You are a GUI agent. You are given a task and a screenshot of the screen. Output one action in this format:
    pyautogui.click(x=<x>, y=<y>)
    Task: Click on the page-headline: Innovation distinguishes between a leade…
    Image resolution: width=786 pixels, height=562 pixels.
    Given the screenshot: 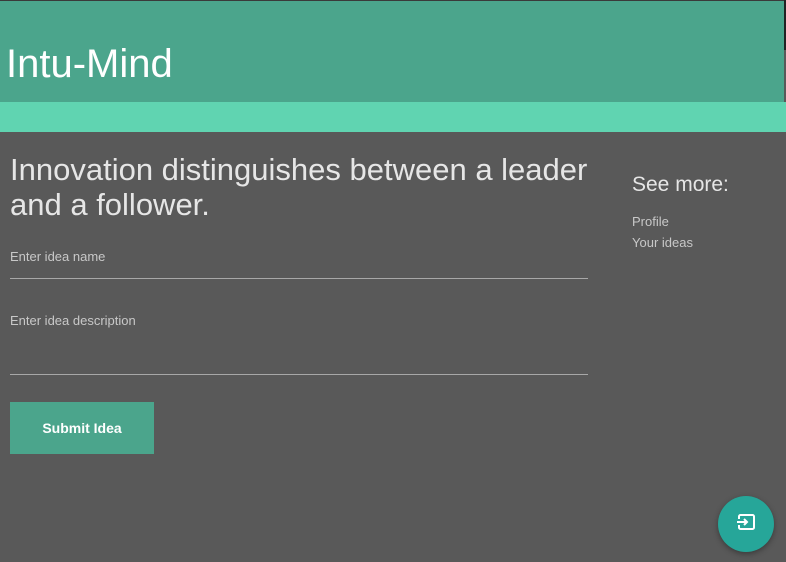 What is the action you would take?
    pyautogui.click(x=299, y=187)
    